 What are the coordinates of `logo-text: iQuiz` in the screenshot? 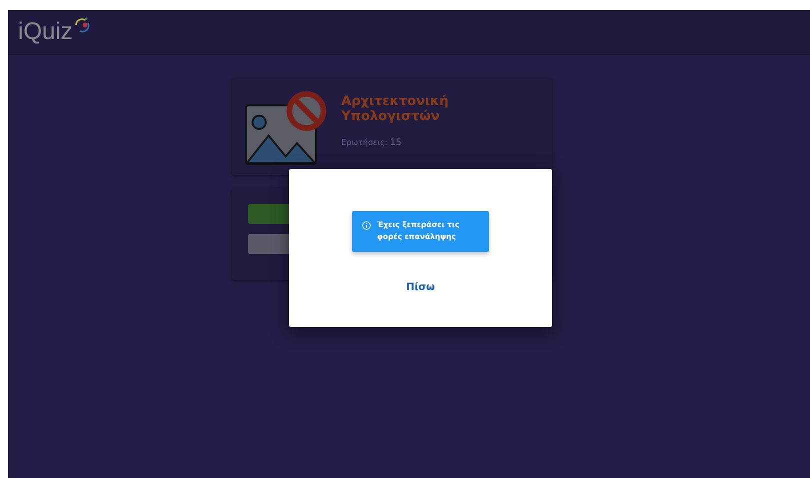 It's located at (45, 32).